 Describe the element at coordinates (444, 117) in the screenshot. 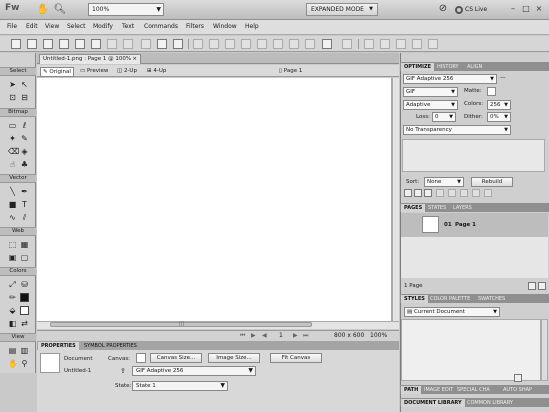

I see `loss-select: 0 ▼` at that location.